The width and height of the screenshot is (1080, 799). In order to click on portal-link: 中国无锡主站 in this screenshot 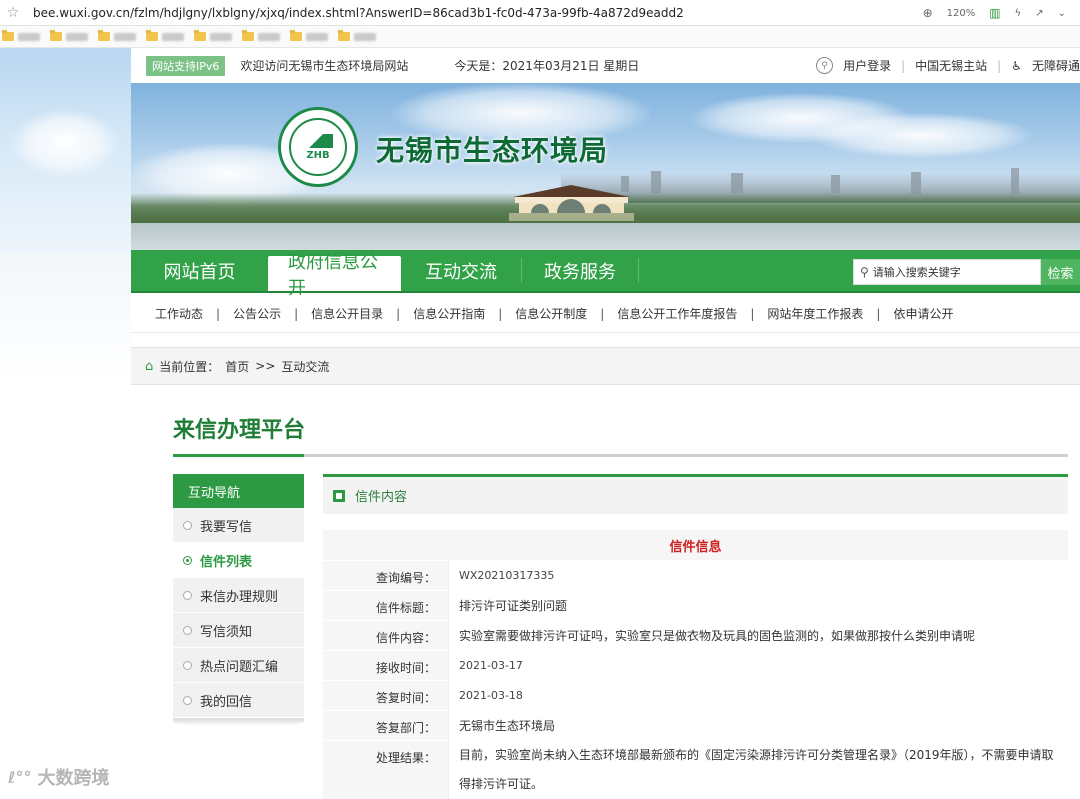, I will do `click(951, 65)`.